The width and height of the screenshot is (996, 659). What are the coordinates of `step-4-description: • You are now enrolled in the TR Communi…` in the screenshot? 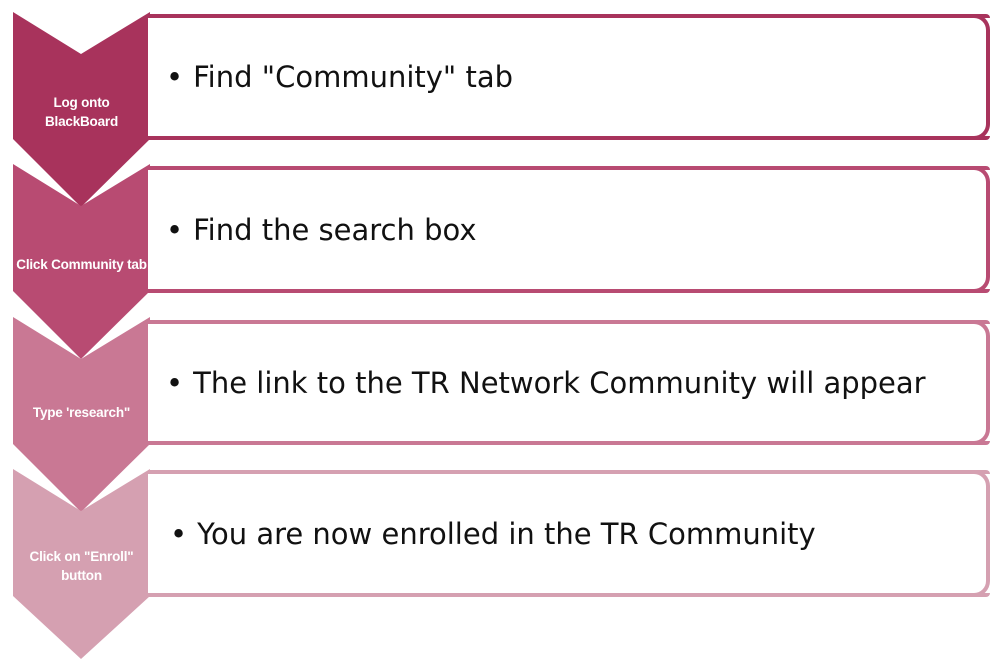 It's located at (493, 533).